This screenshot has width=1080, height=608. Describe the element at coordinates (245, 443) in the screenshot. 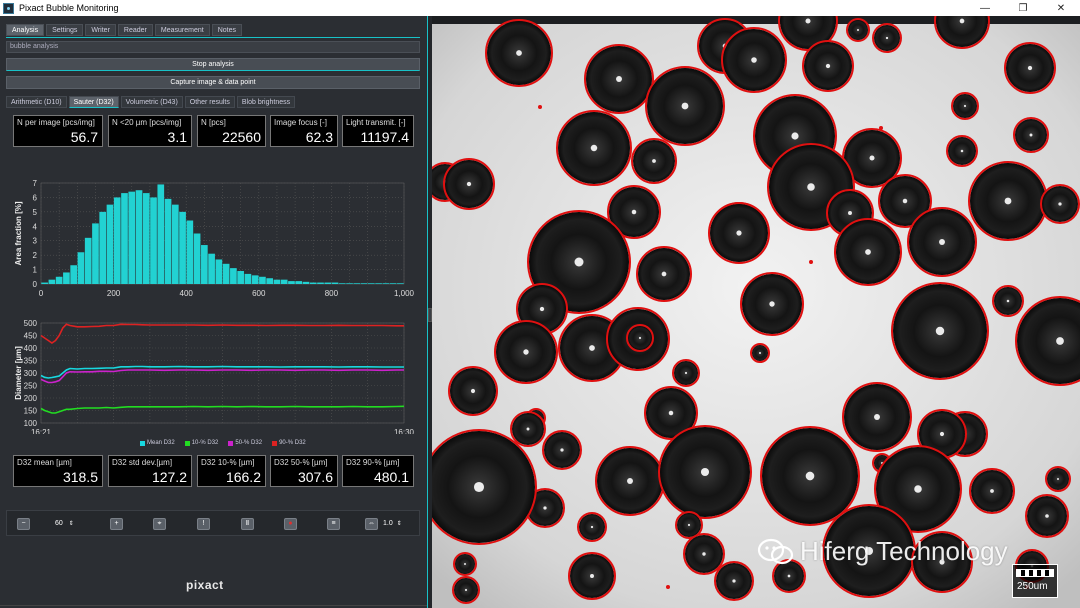

I see `legend-p50: 50-% D32` at that location.